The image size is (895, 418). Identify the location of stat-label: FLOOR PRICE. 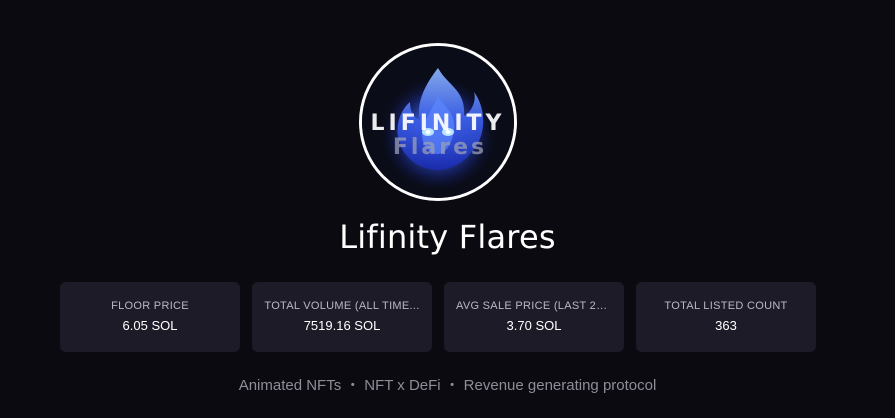
(150, 306).